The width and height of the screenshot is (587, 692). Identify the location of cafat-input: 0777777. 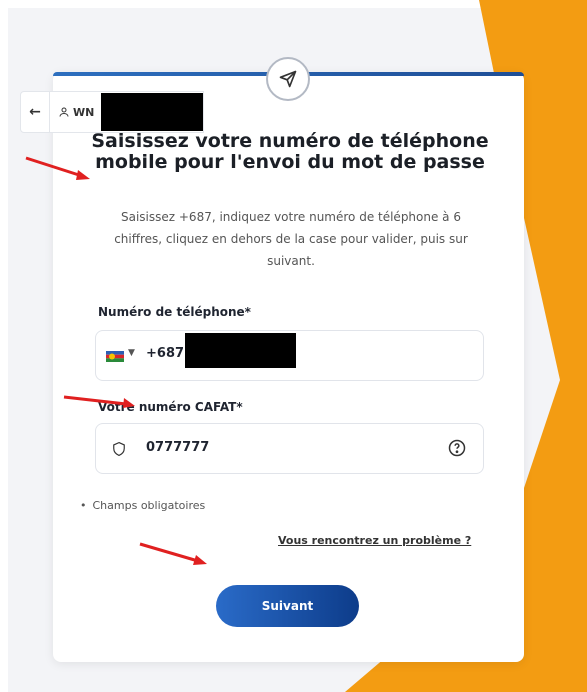
(289, 448).